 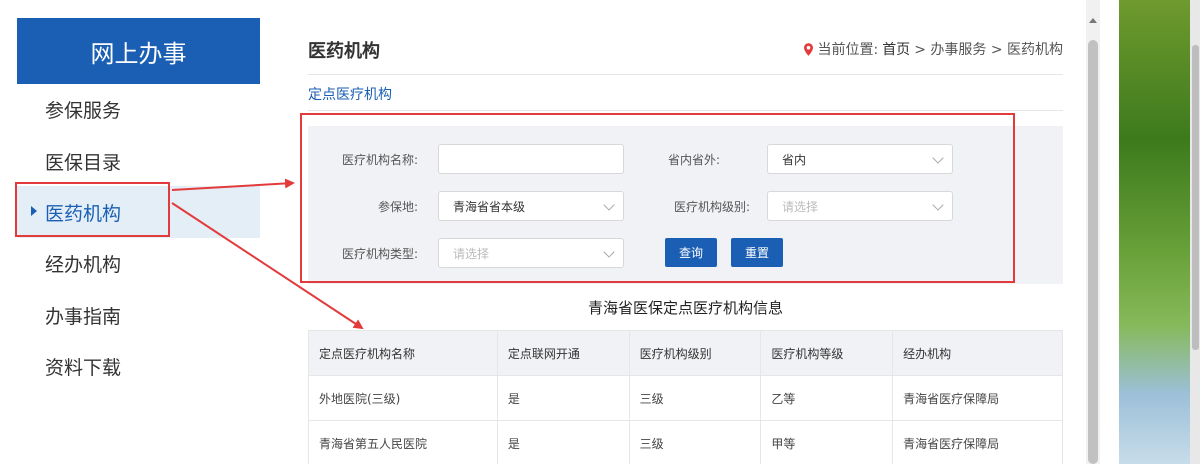 I want to click on table-cell: 乙等, so click(x=827, y=398).